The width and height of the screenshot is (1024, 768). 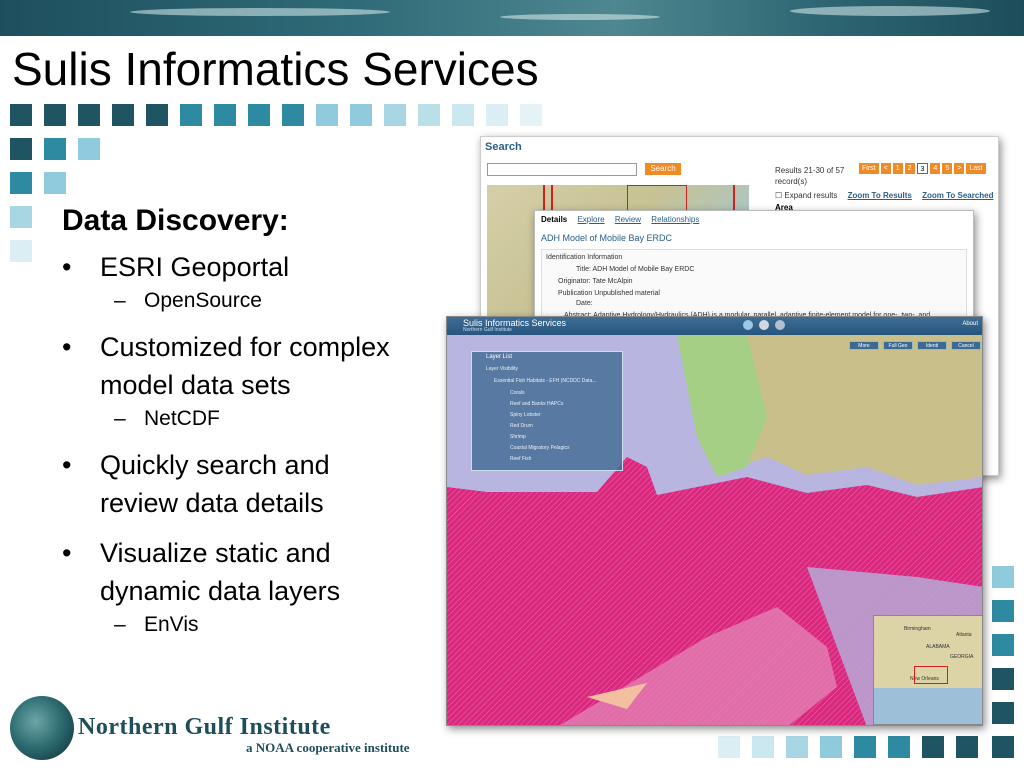 What do you see at coordinates (880, 195) in the screenshot?
I see `zoom-to-results-link: Zoom To Results` at bounding box center [880, 195].